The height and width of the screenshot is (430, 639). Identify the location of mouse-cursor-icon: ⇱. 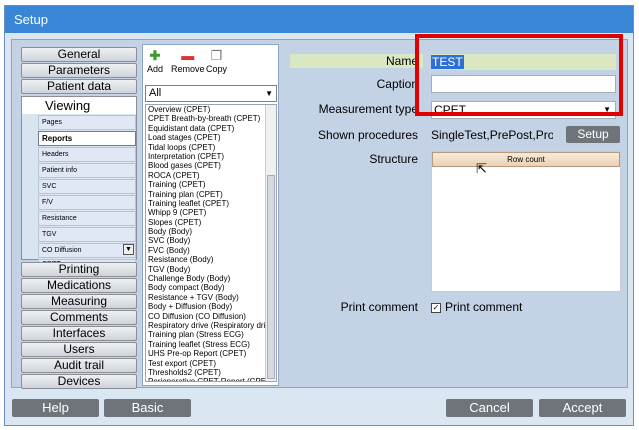
(481, 168).